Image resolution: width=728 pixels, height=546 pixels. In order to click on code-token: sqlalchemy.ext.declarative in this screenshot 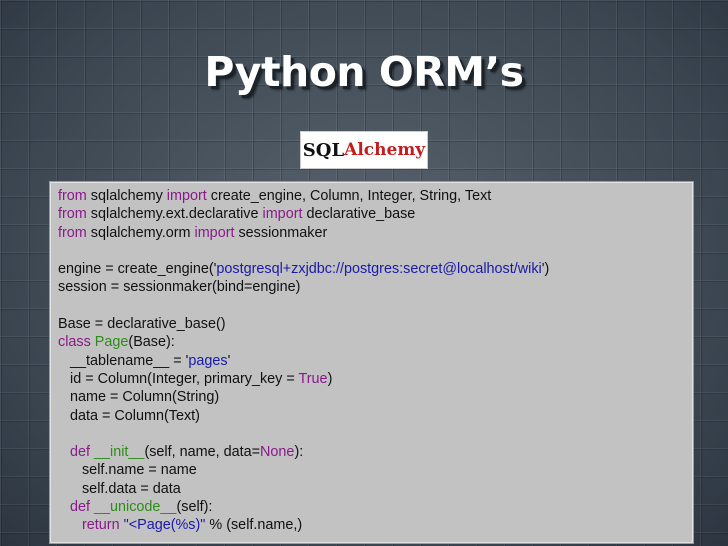, I will do `click(174, 214)`.